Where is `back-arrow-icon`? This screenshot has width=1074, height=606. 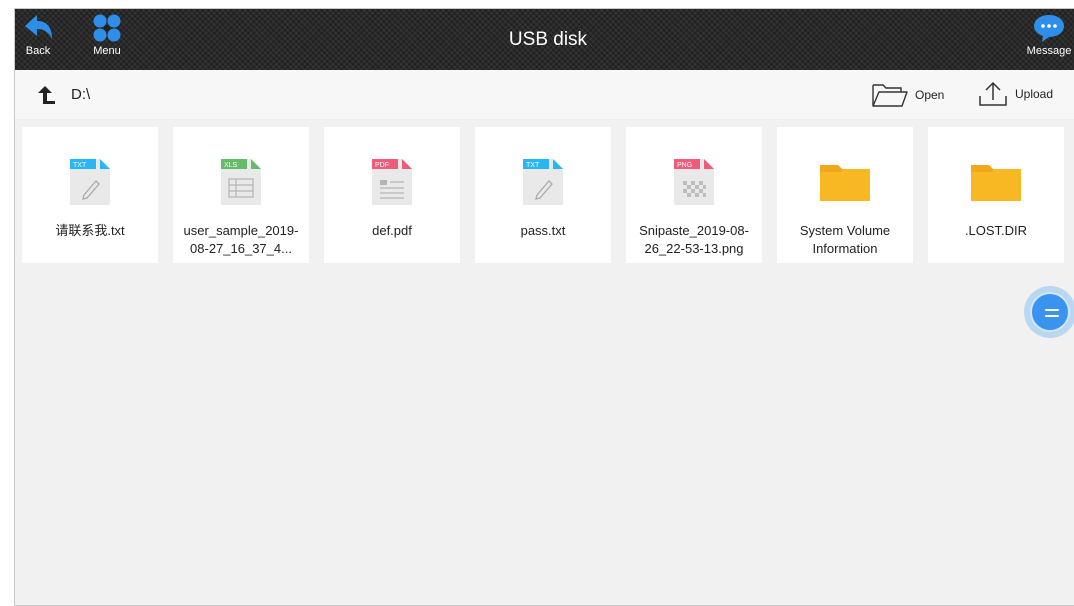
back-arrow-icon is located at coordinates (38, 27).